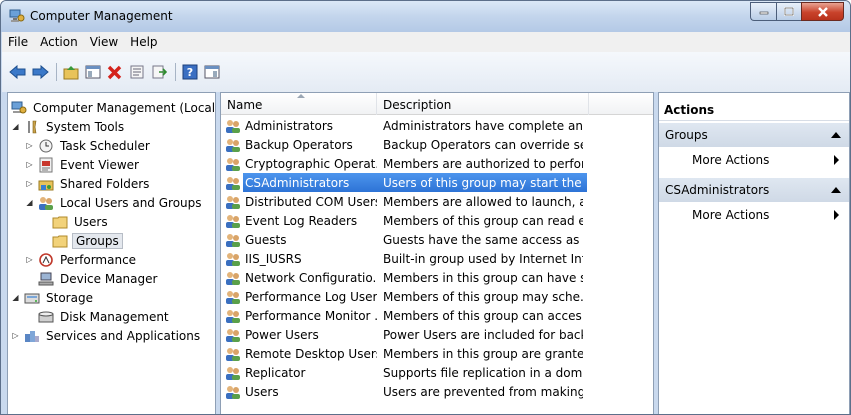  What do you see at coordinates (754, 135) in the screenshot?
I see `actions-section-groups: Groups` at bounding box center [754, 135].